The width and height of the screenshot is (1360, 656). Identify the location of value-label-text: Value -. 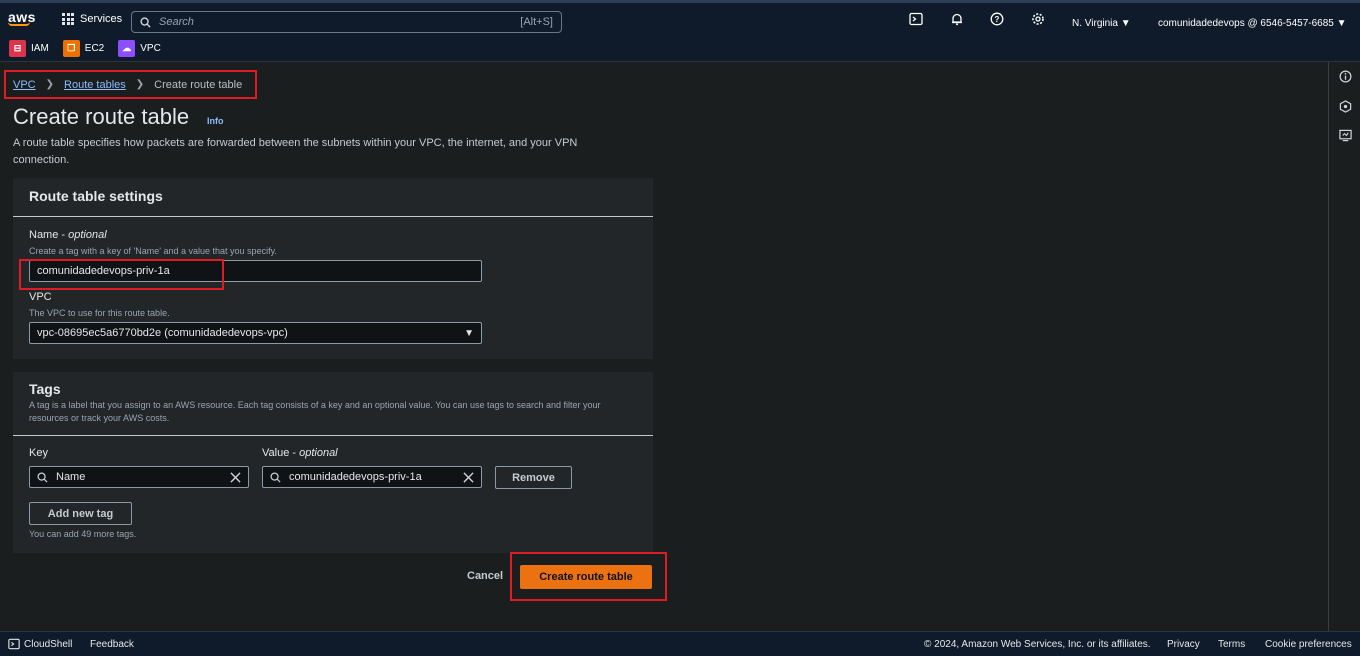
(281, 453).